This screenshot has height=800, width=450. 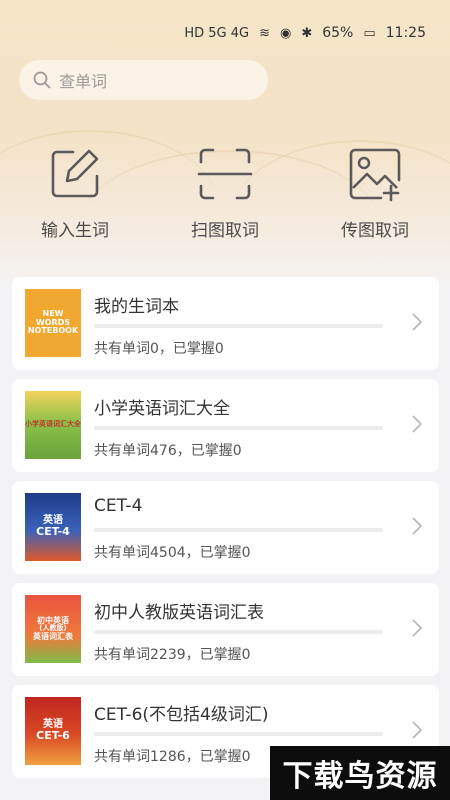 What do you see at coordinates (53, 323) in the screenshot?
I see `wordbook-cover: NEW WORDS NOTEBOOK` at bounding box center [53, 323].